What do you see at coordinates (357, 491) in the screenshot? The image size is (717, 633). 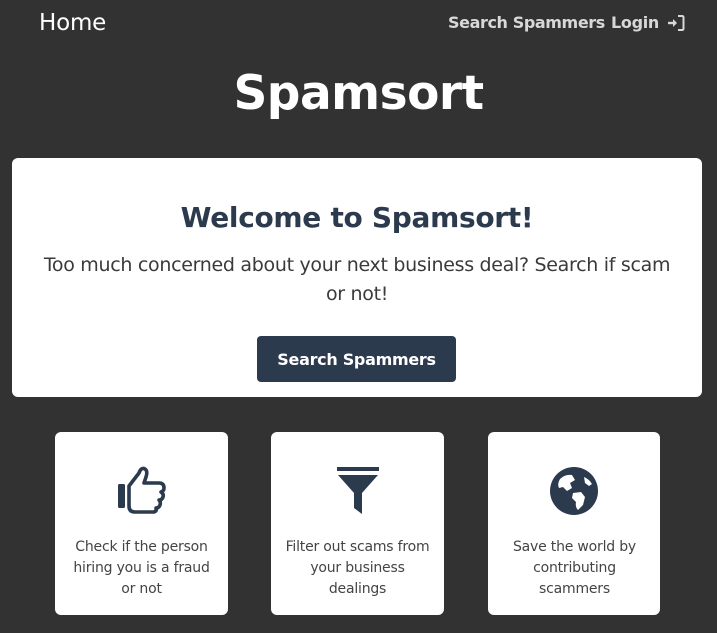 I see `filter-icon` at bounding box center [357, 491].